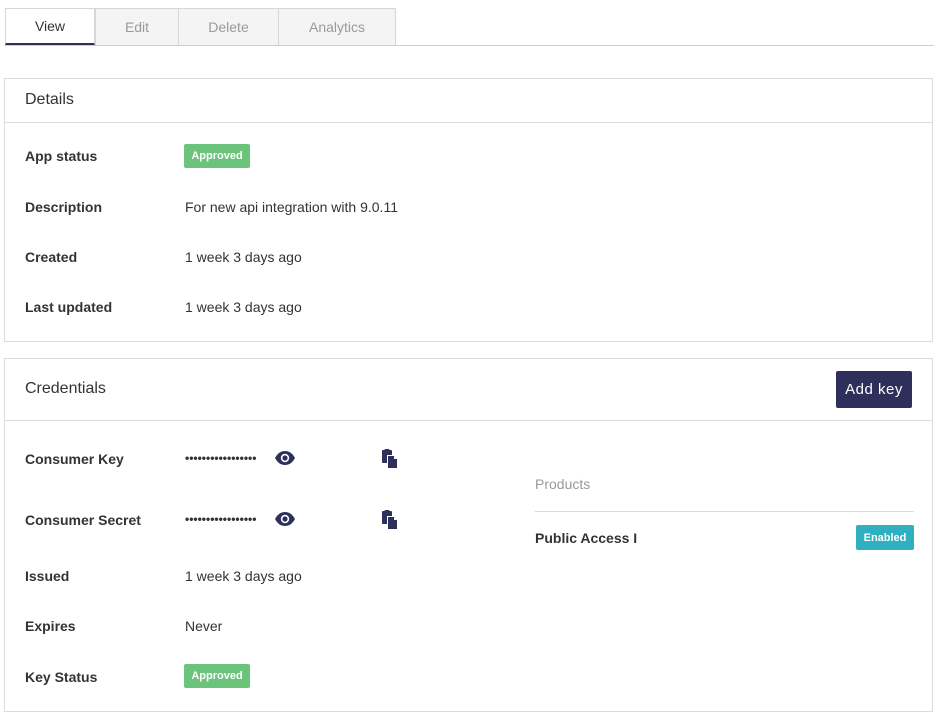  I want to click on description-label: Description, so click(64, 207).